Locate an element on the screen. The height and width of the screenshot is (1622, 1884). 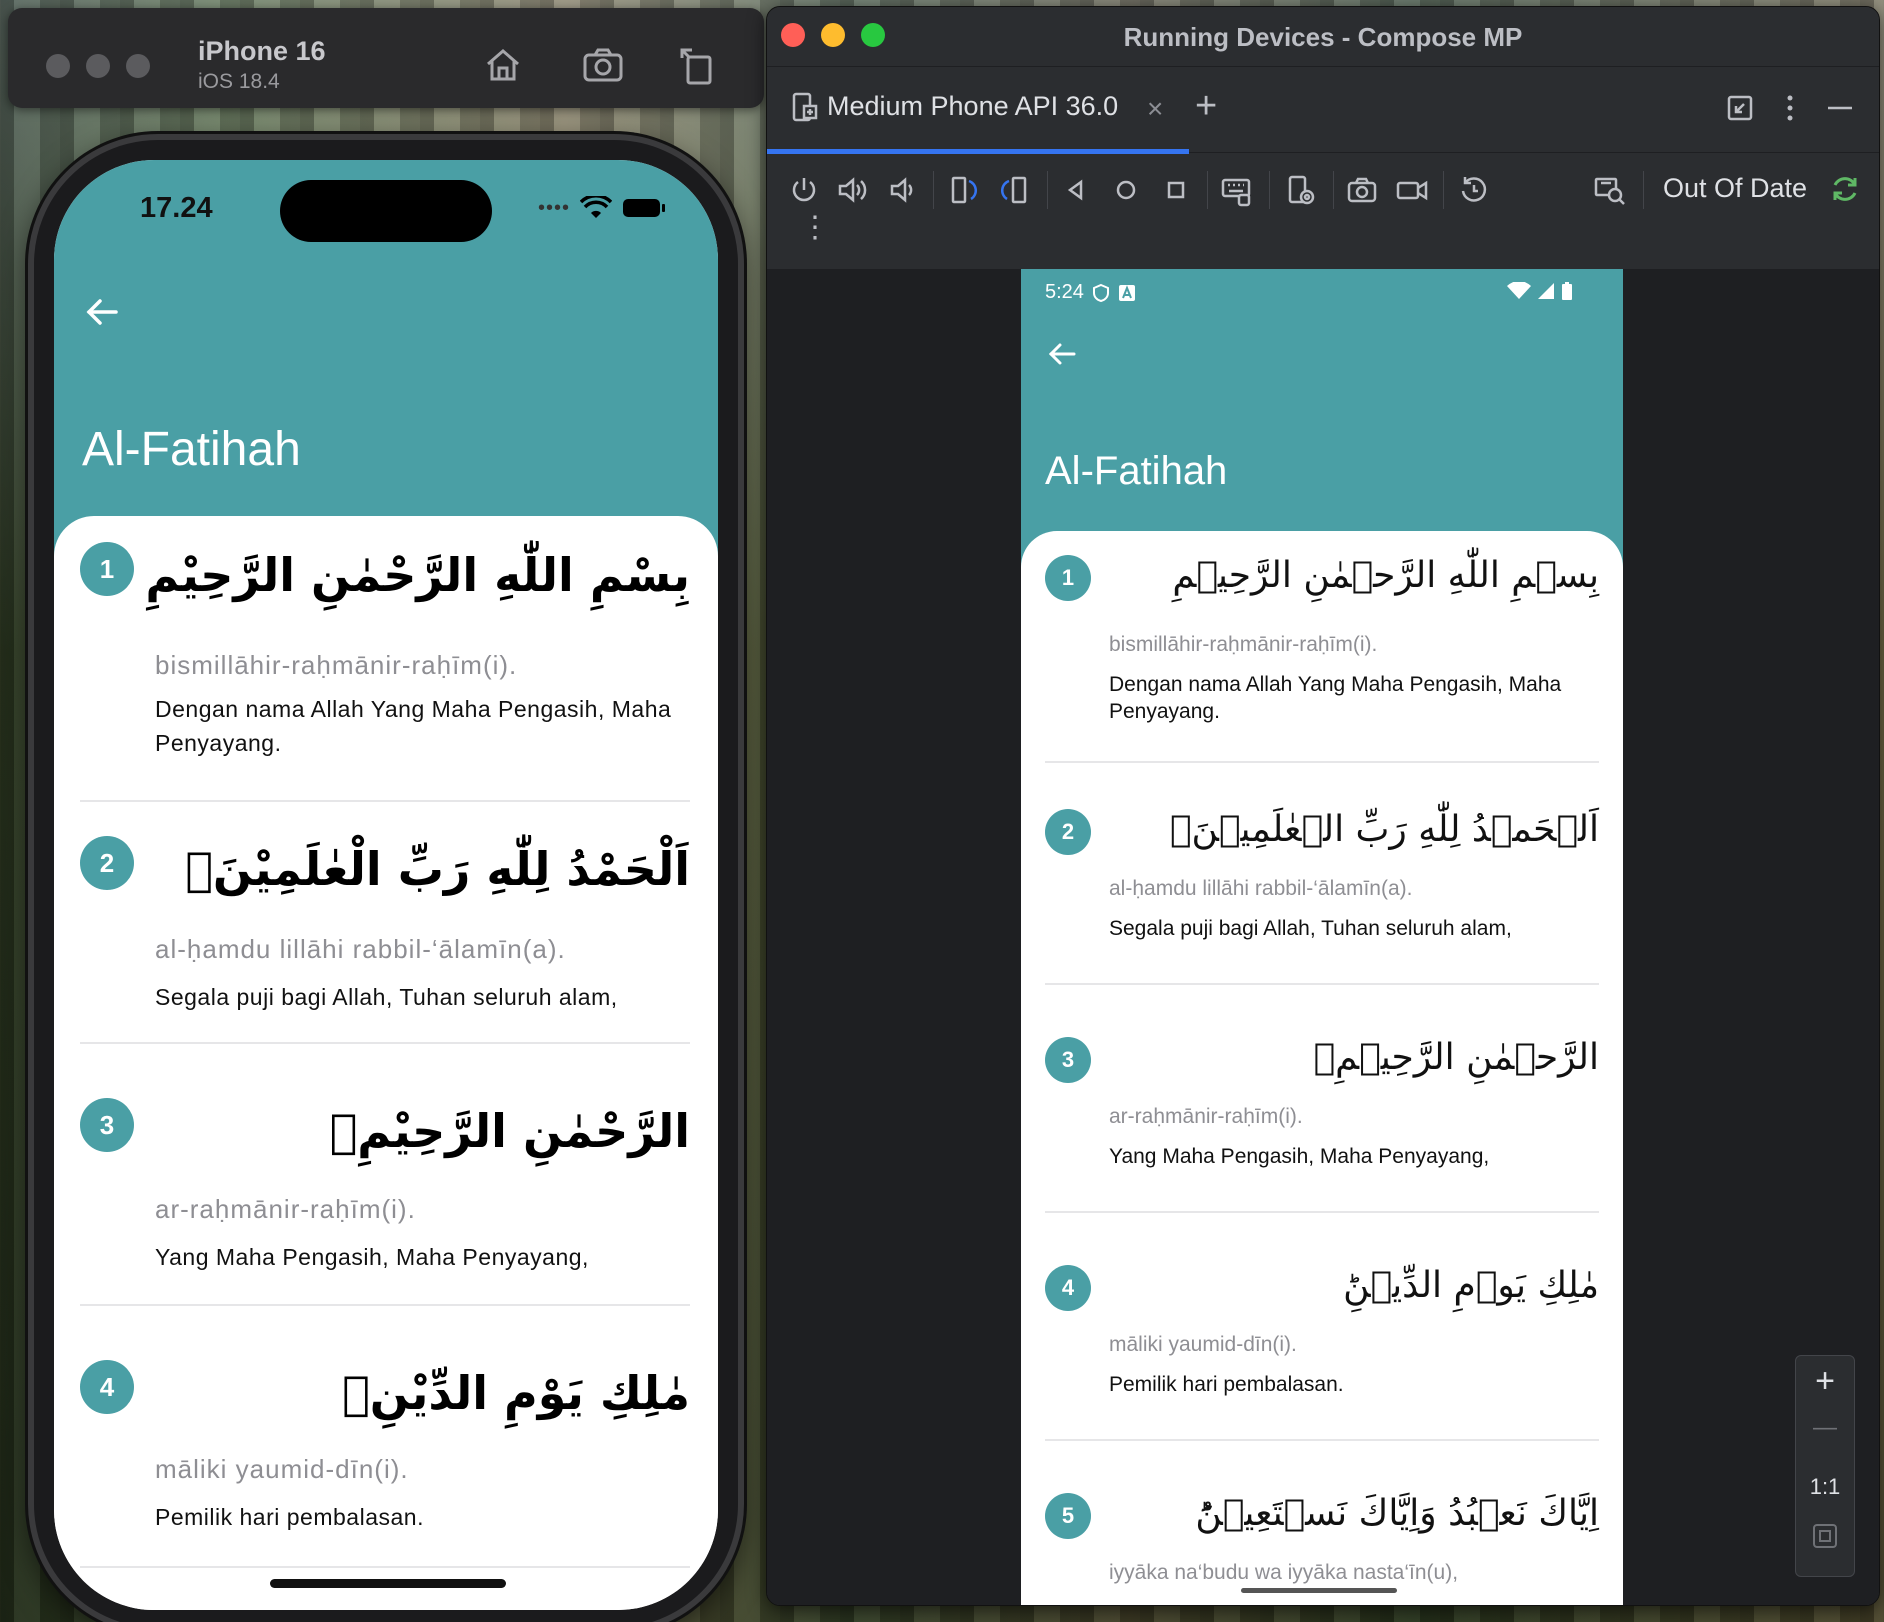
volume-down-icon is located at coordinates (902, 190).